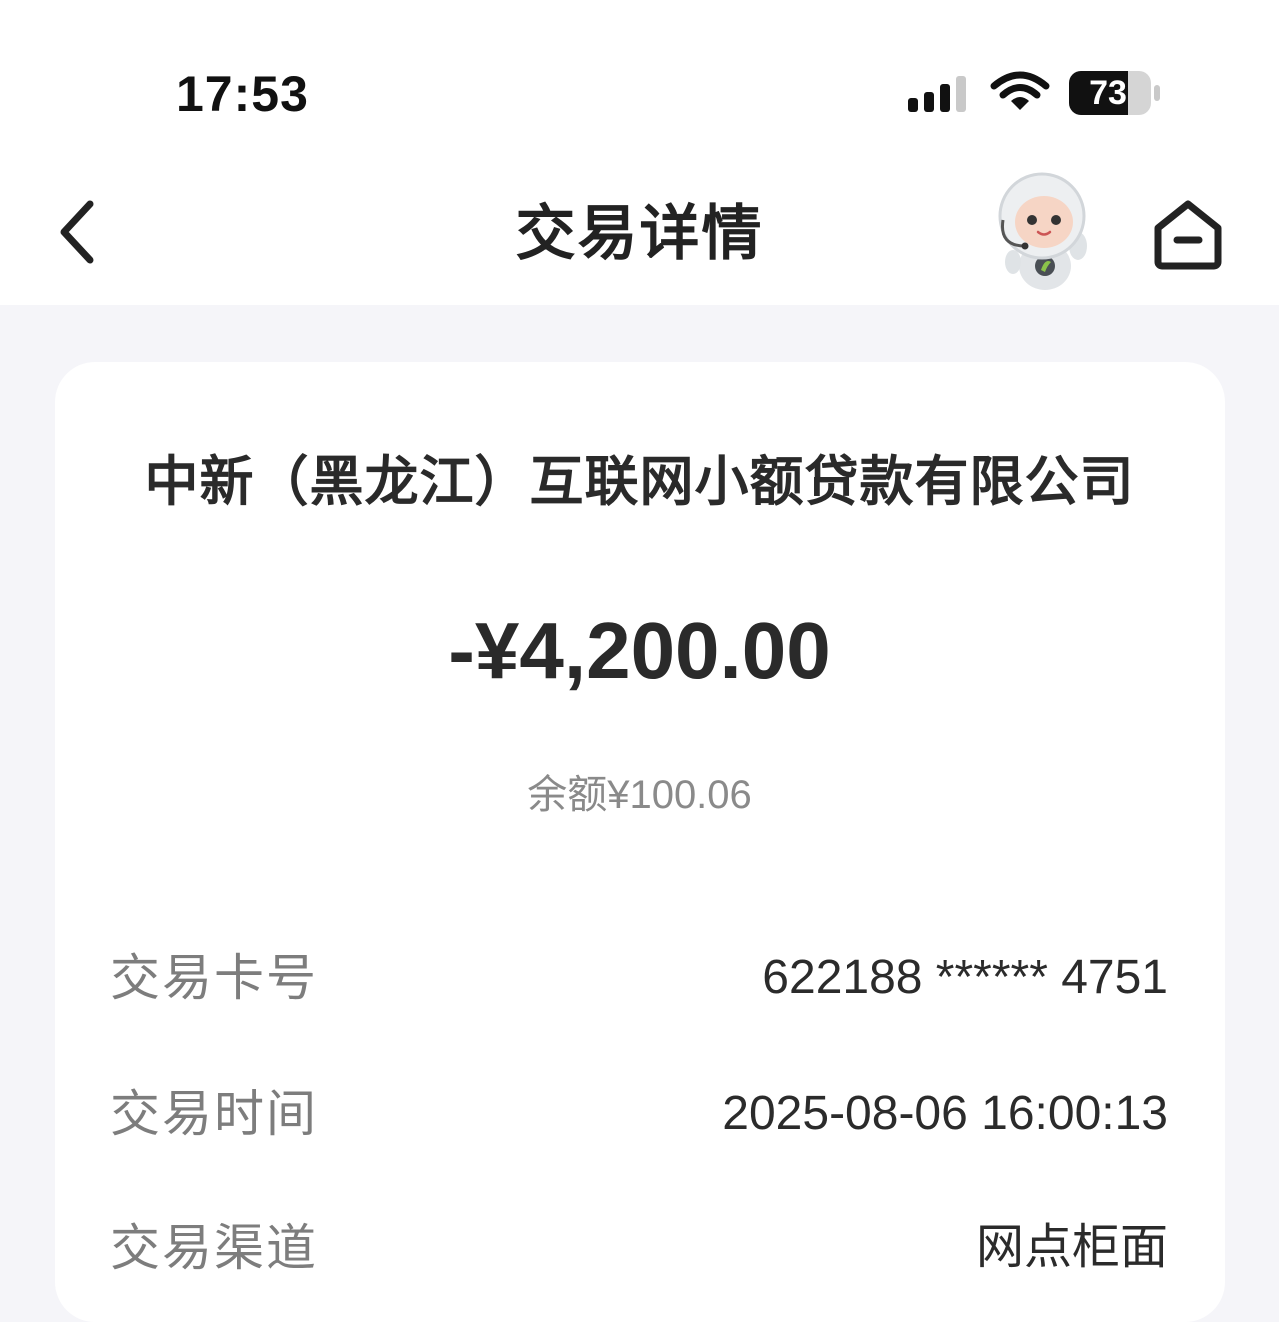 The image size is (1279, 1322). What do you see at coordinates (639, 482) in the screenshot?
I see `counterparty-name: 中新（黑龙江）互联网小额贷款有限公司` at bounding box center [639, 482].